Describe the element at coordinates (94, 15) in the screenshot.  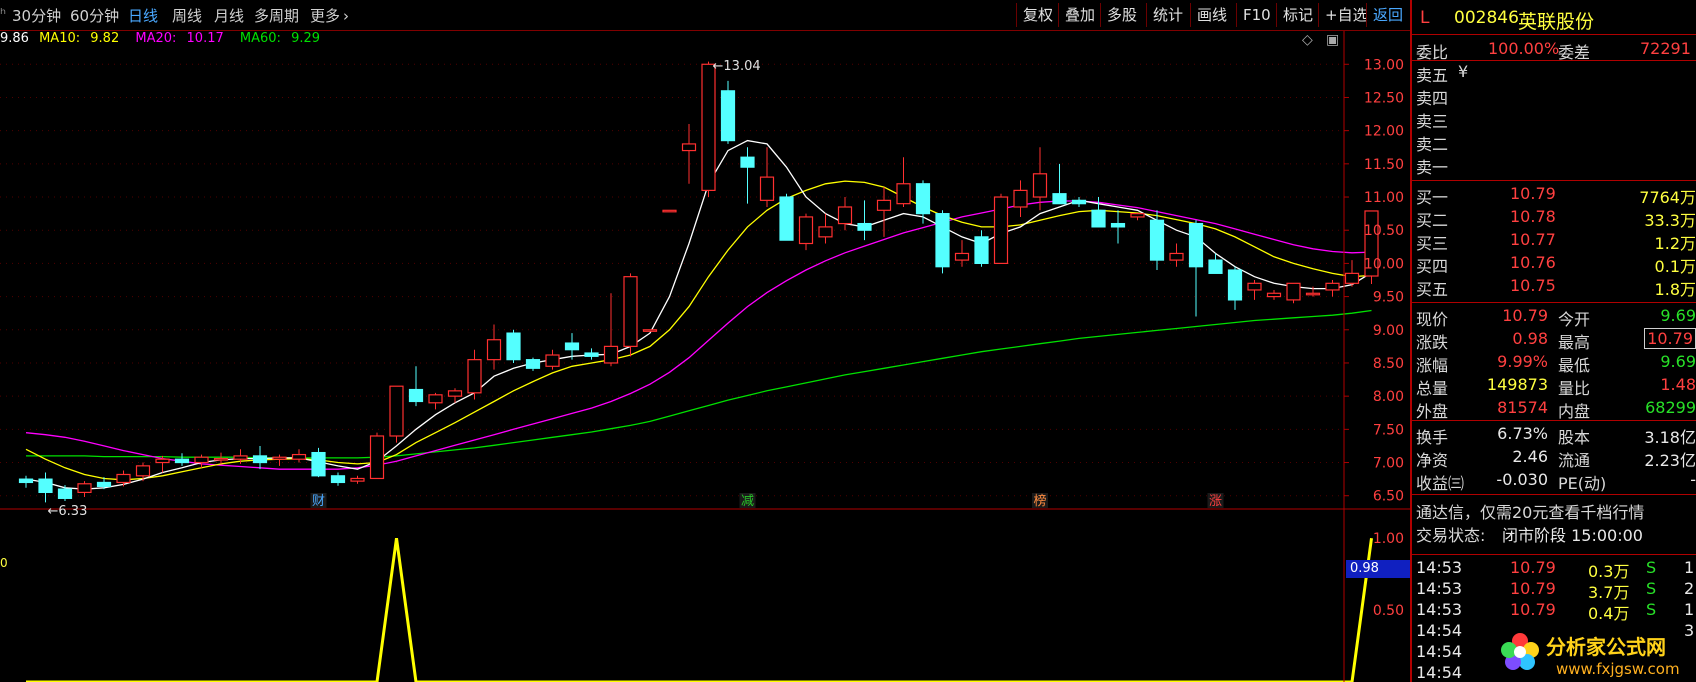
I see `period-tab-60min: 60分钟` at that location.